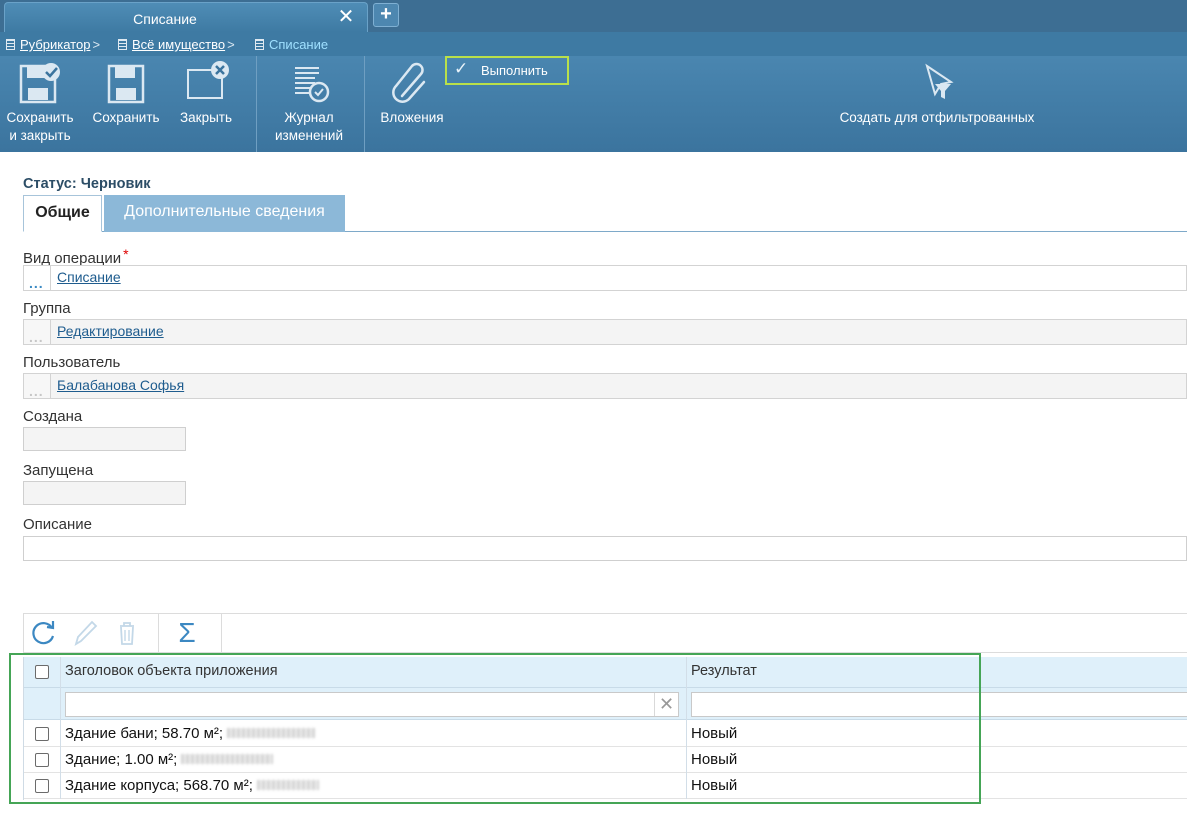  I want to click on created-field, so click(104, 439).